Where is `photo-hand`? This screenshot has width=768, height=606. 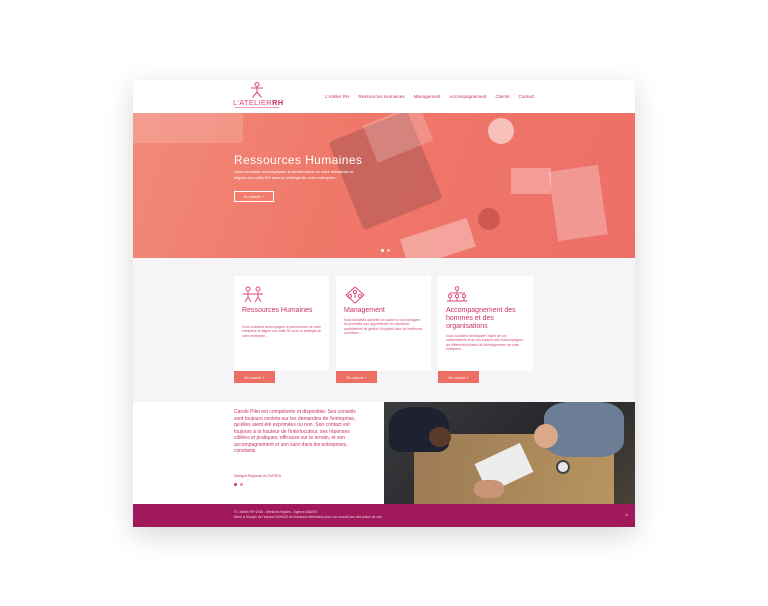 photo-hand is located at coordinates (489, 489).